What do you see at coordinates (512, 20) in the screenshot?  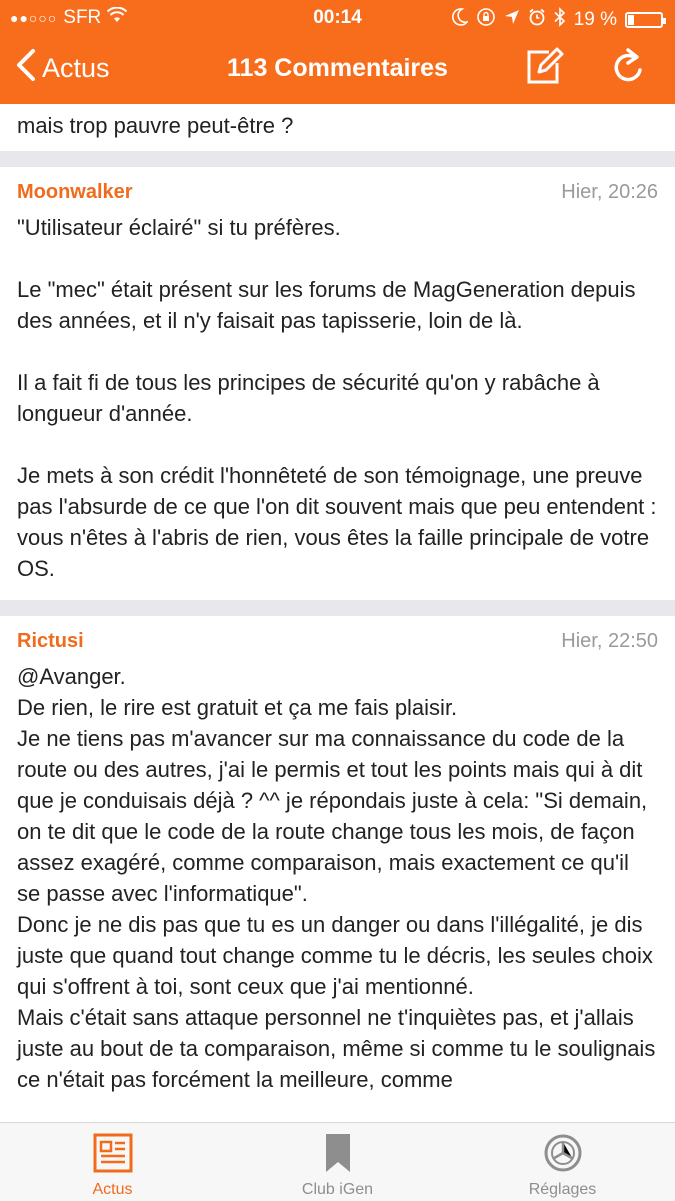 I see `location-arrow-icon` at bounding box center [512, 20].